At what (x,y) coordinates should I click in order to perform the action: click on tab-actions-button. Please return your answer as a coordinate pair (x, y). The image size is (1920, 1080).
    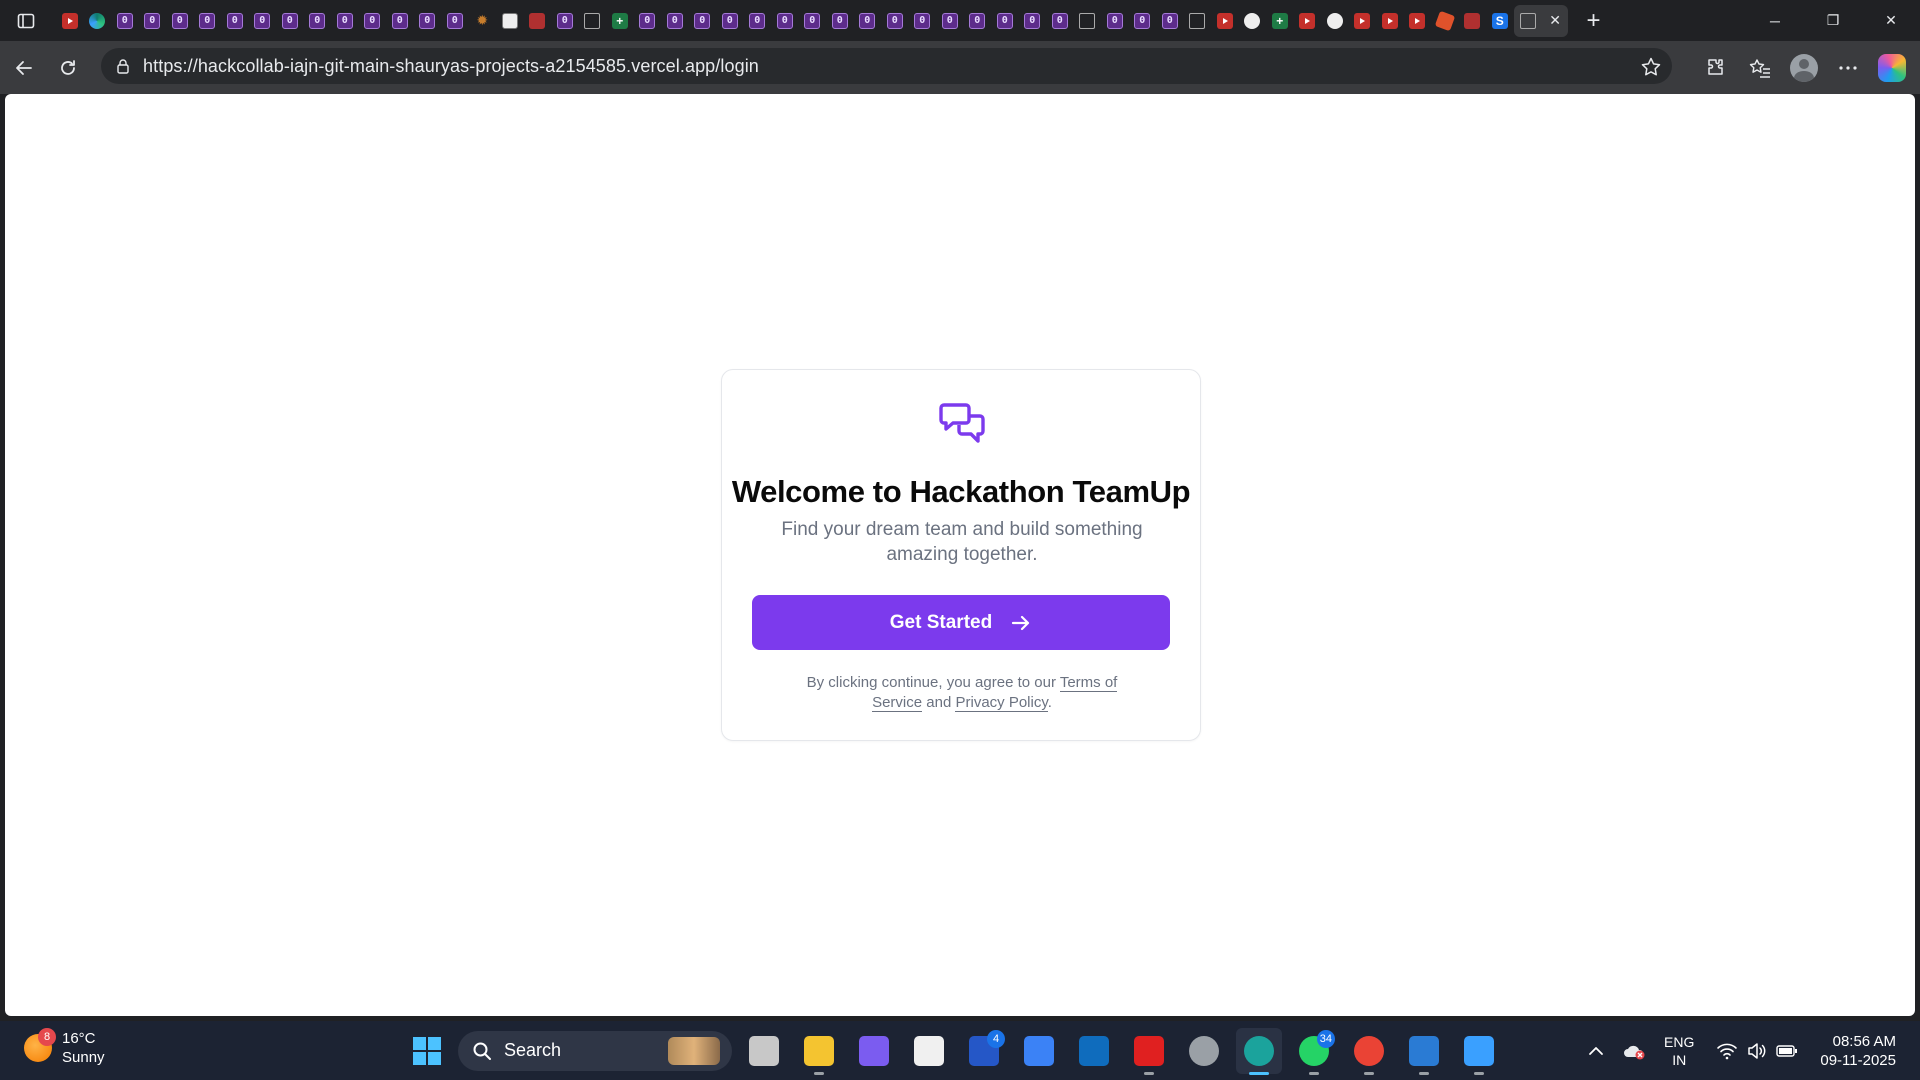
    Looking at the image, I should click on (26, 20).